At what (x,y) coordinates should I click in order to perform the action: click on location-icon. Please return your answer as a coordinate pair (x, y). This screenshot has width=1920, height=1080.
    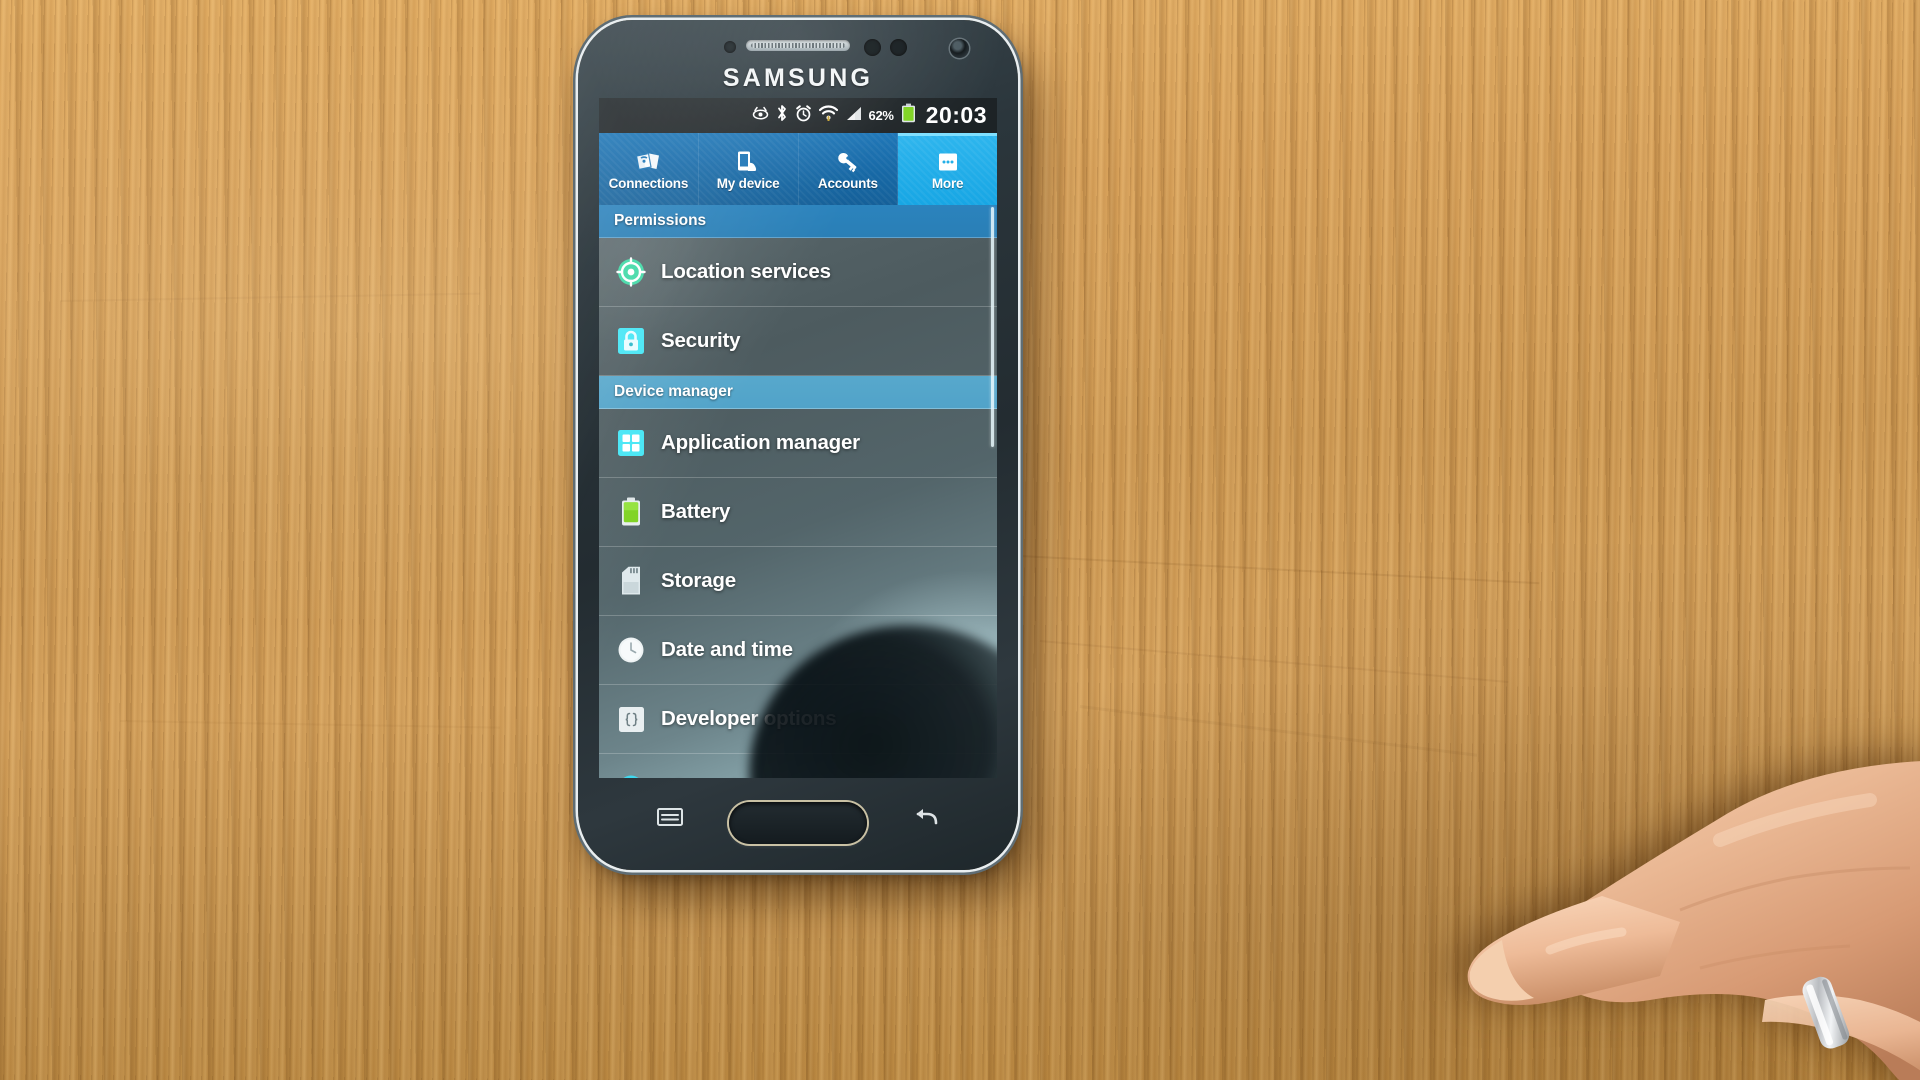
    Looking at the image, I should click on (631, 272).